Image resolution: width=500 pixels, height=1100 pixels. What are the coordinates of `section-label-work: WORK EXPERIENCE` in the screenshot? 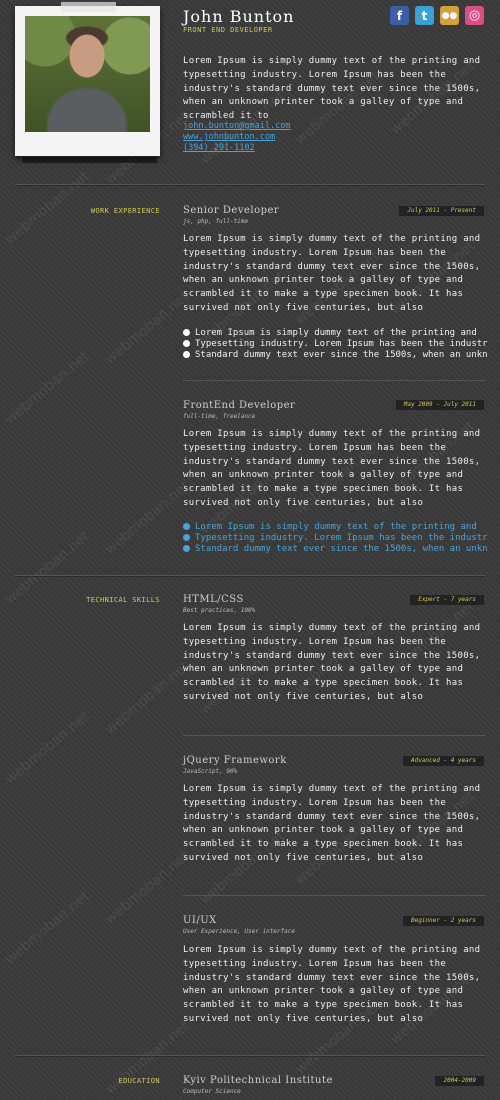 It's located at (125, 211).